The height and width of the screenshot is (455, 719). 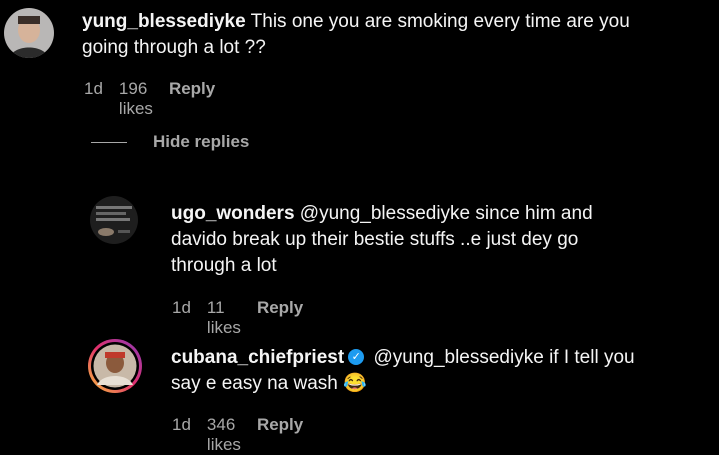 I want to click on laughing-emoji-icon: 😂, so click(x=355, y=383).